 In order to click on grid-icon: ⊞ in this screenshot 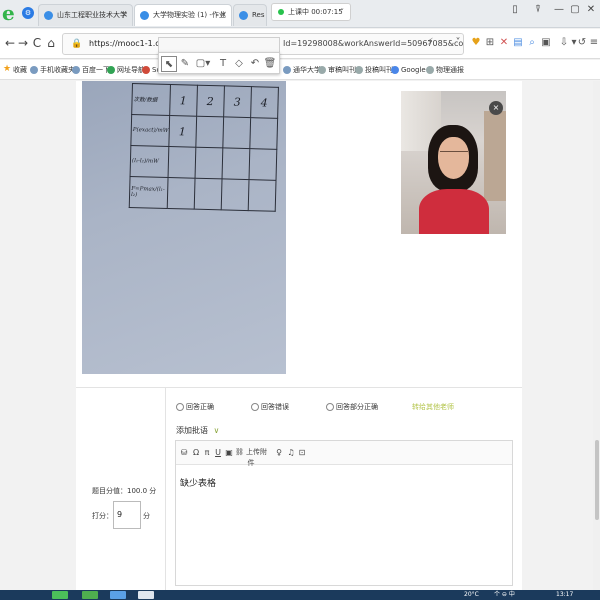, I will do `click(490, 43)`.